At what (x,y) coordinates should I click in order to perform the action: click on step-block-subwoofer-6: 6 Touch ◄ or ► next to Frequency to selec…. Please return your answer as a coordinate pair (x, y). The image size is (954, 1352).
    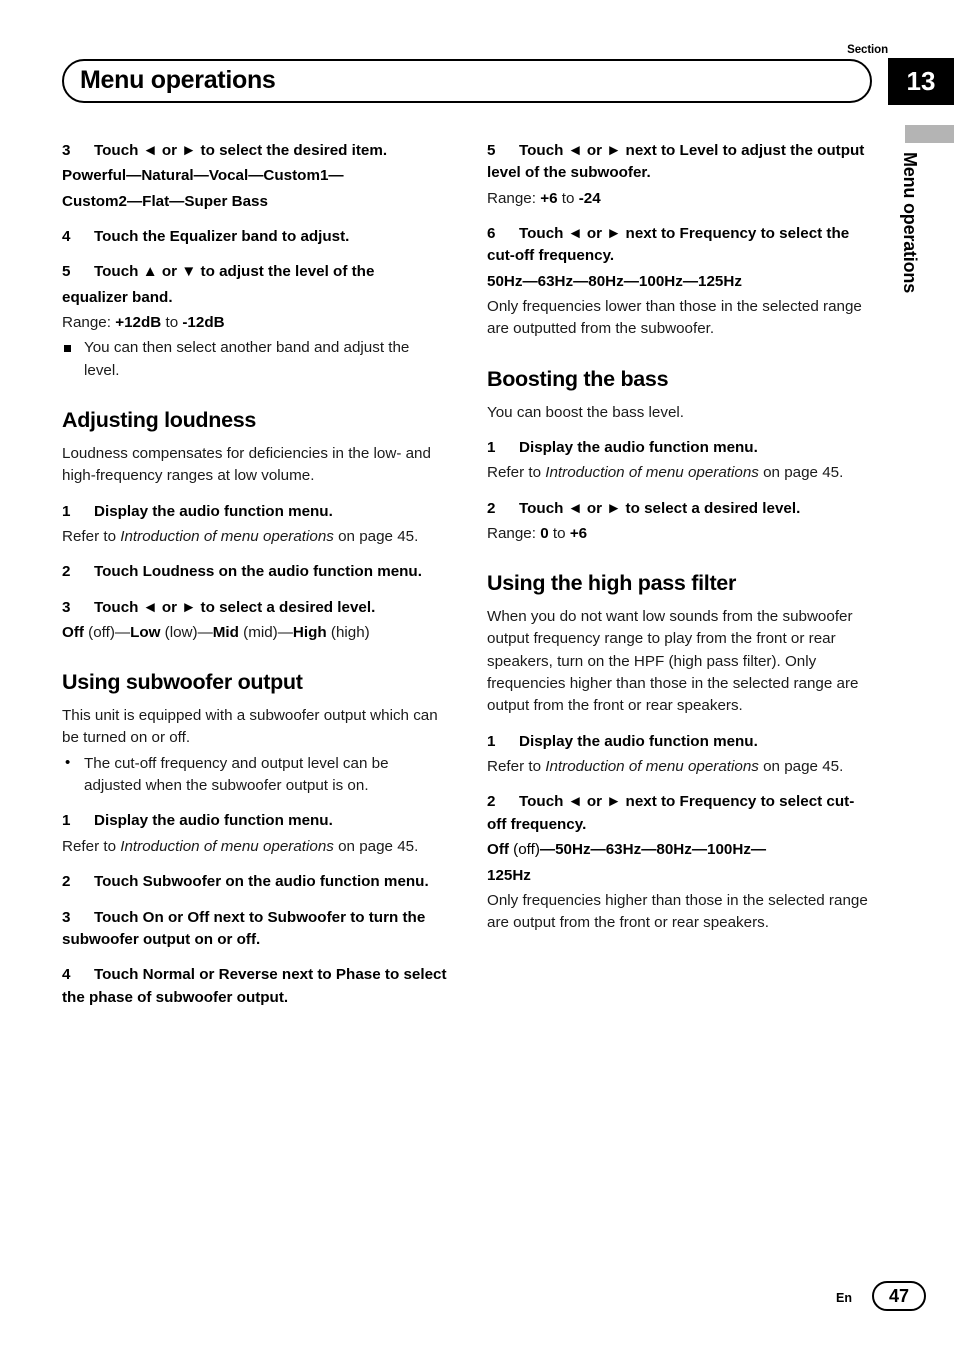
    Looking at the image, I should click on (680, 282).